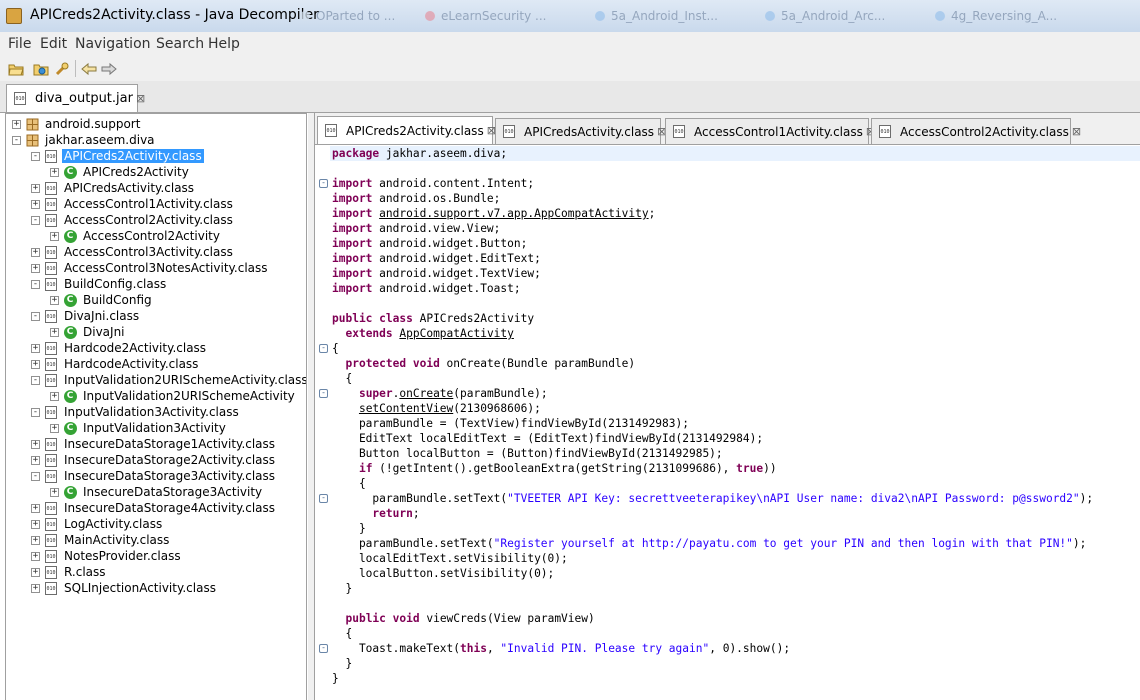  Describe the element at coordinates (16, 68) in the screenshot. I see `open-file-icon` at that location.